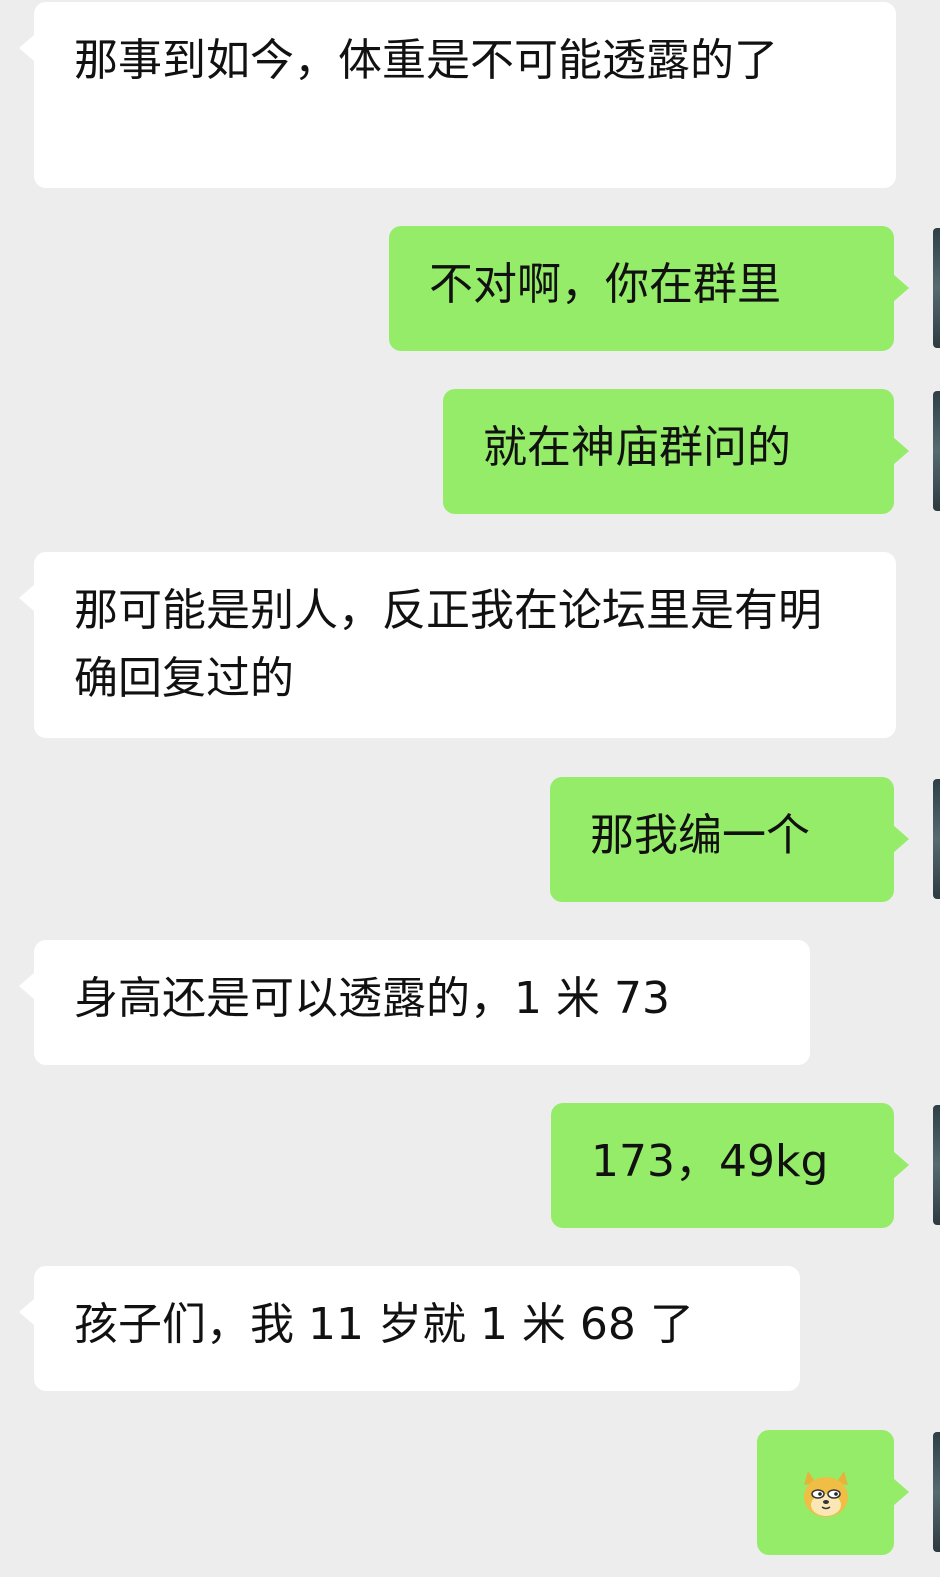 The width and height of the screenshot is (940, 1577). I want to click on incoming-message-bubble: 身高还是可以透露的，1 米 73, so click(414, 1002).